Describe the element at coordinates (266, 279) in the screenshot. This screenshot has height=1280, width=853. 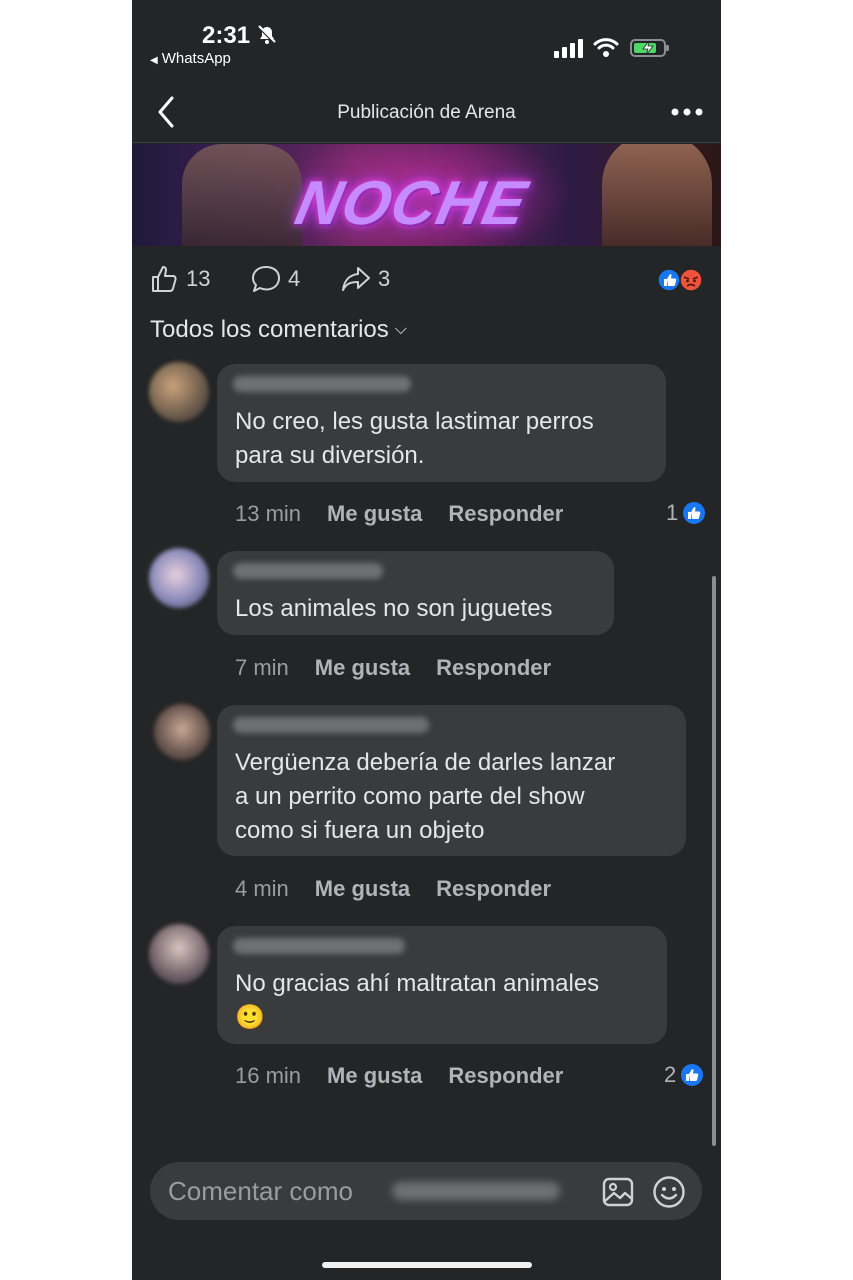
I see `comment-icon` at that location.